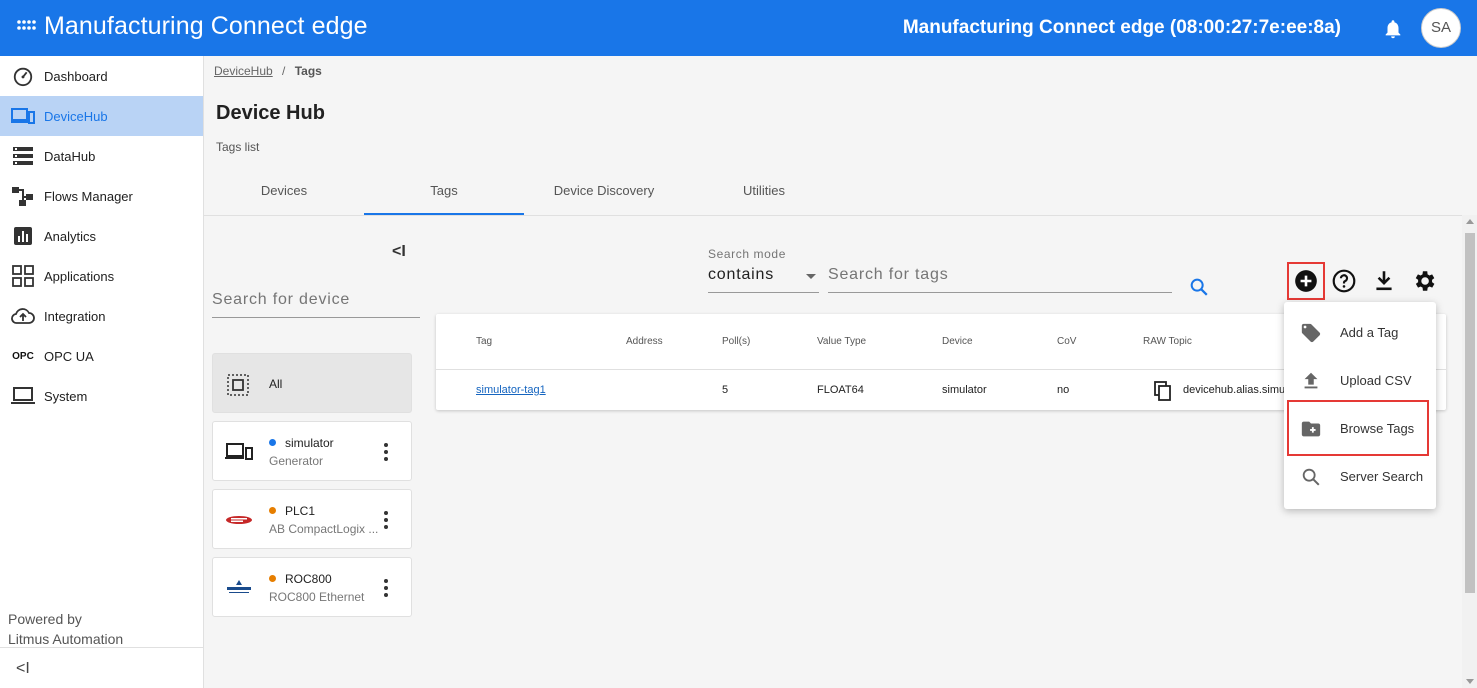  Describe the element at coordinates (292, 511) in the screenshot. I see `device-name: PLC1` at that location.